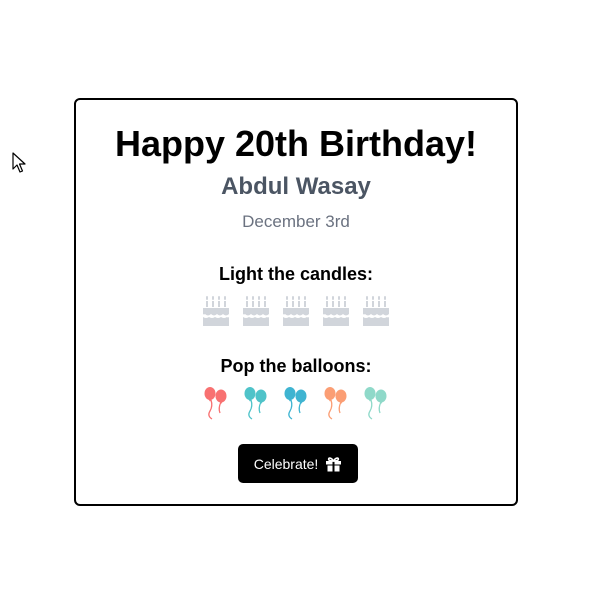 This screenshot has width=601, height=601. What do you see at coordinates (296, 143) in the screenshot?
I see `card-title: Happy 20th Birthday!` at bounding box center [296, 143].